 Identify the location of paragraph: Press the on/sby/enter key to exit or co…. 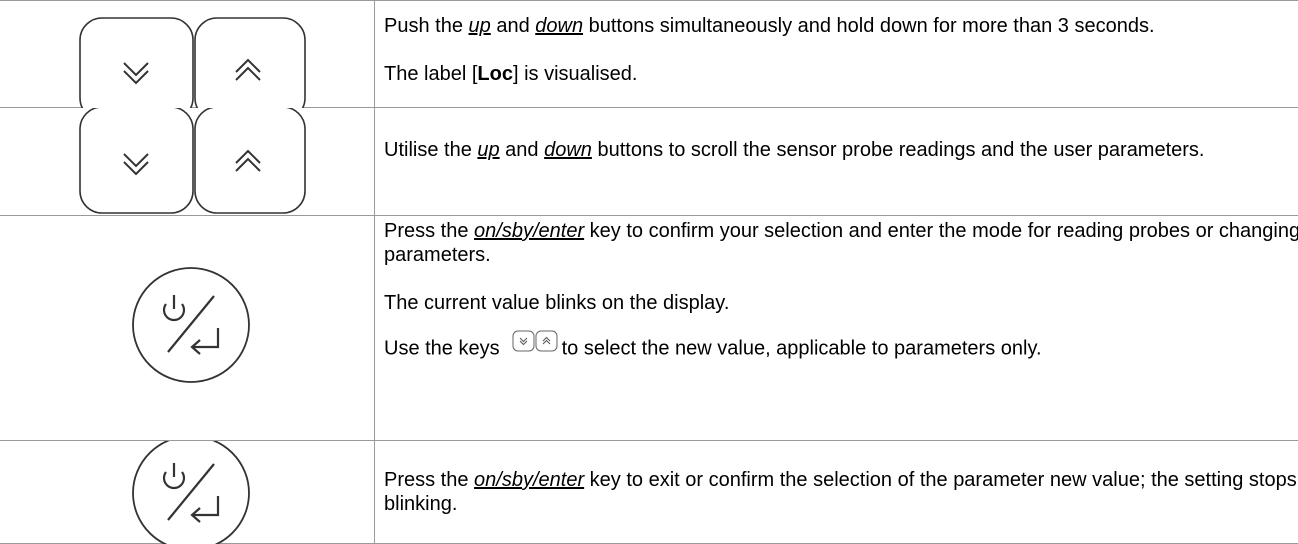
(841, 492).